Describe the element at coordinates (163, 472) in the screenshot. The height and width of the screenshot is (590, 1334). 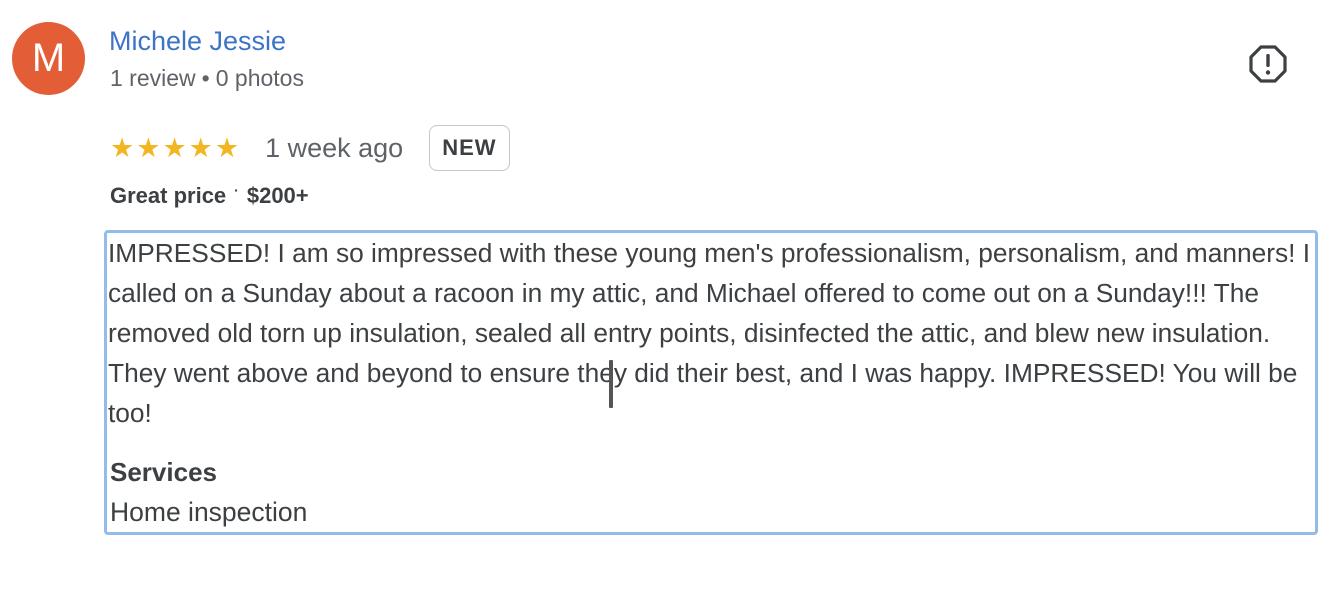
I see `services-title: Services` at that location.